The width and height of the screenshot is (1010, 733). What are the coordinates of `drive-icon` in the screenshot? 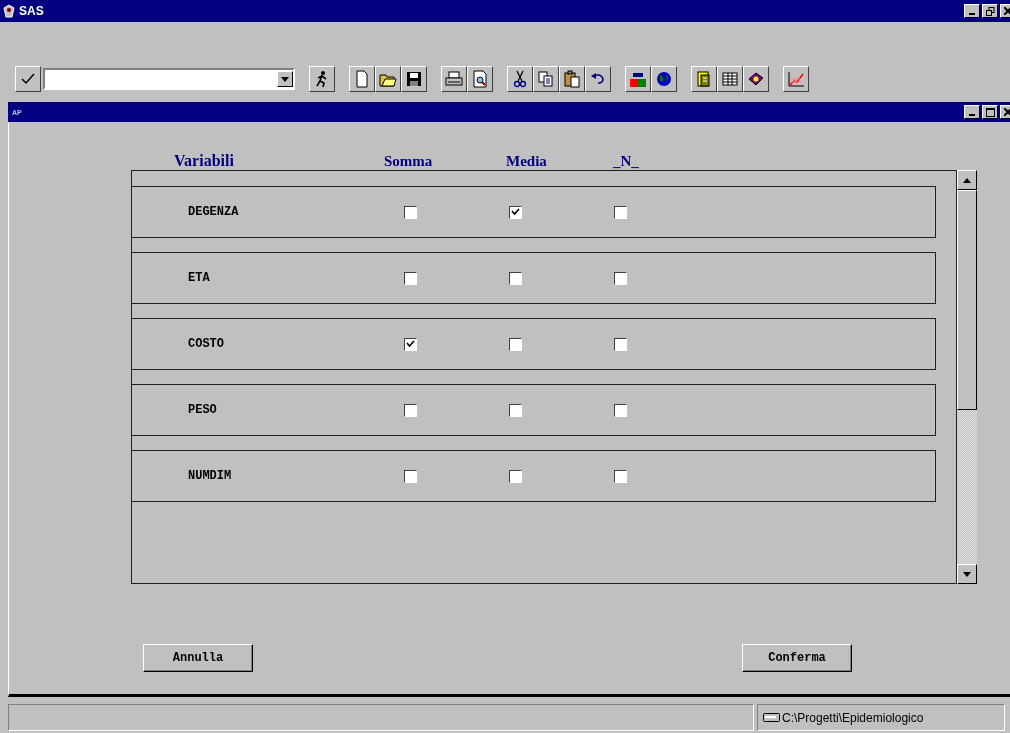 It's located at (771, 717).